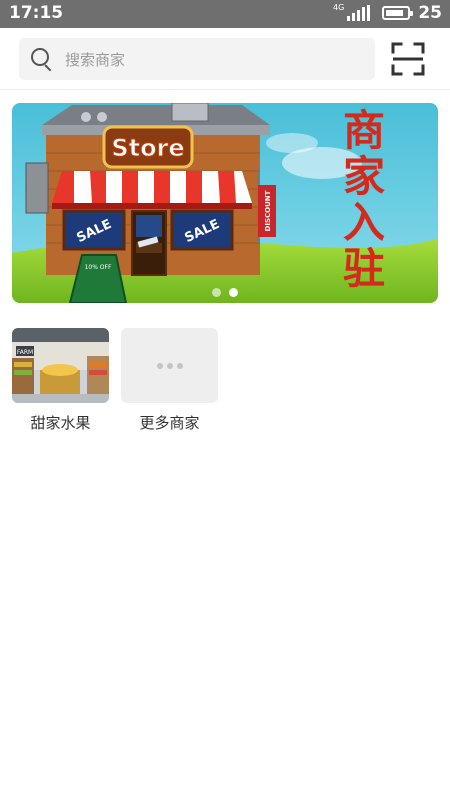 Image resolution: width=450 pixels, height=800 pixels. I want to click on search-icon, so click(42, 60).